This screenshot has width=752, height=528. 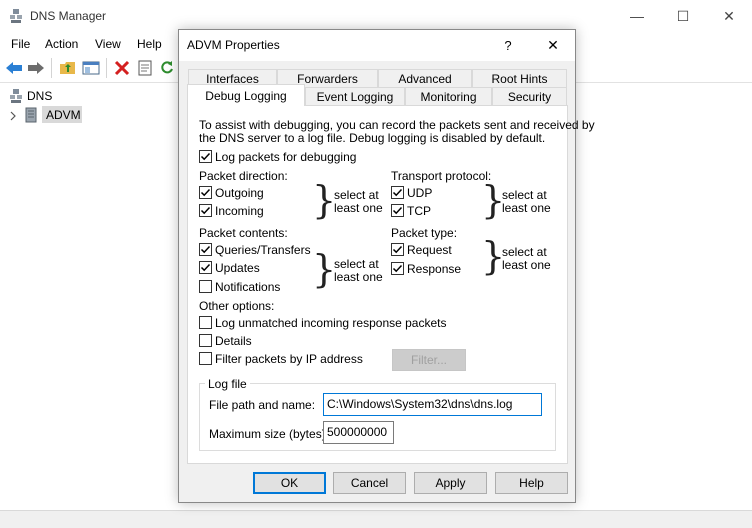 I want to click on request-label: Request, so click(x=429, y=250).